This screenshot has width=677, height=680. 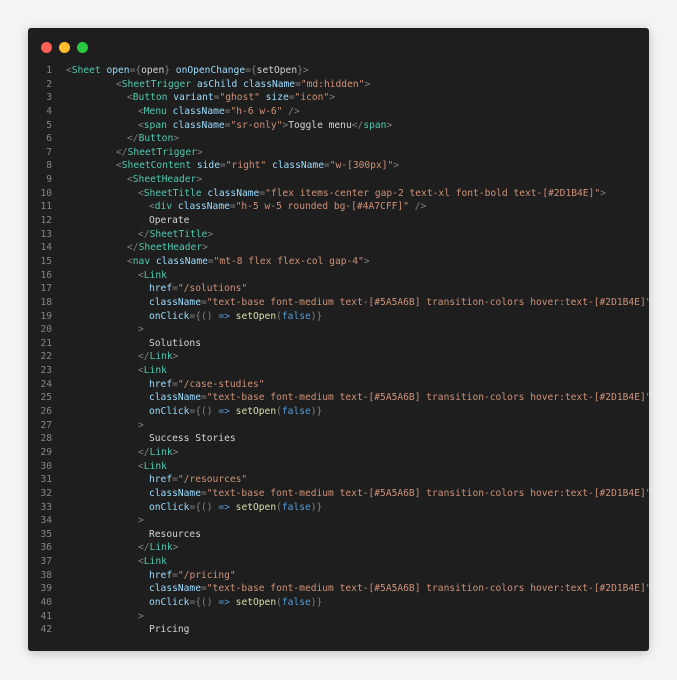 I want to click on minimize-icon, so click(x=64, y=47).